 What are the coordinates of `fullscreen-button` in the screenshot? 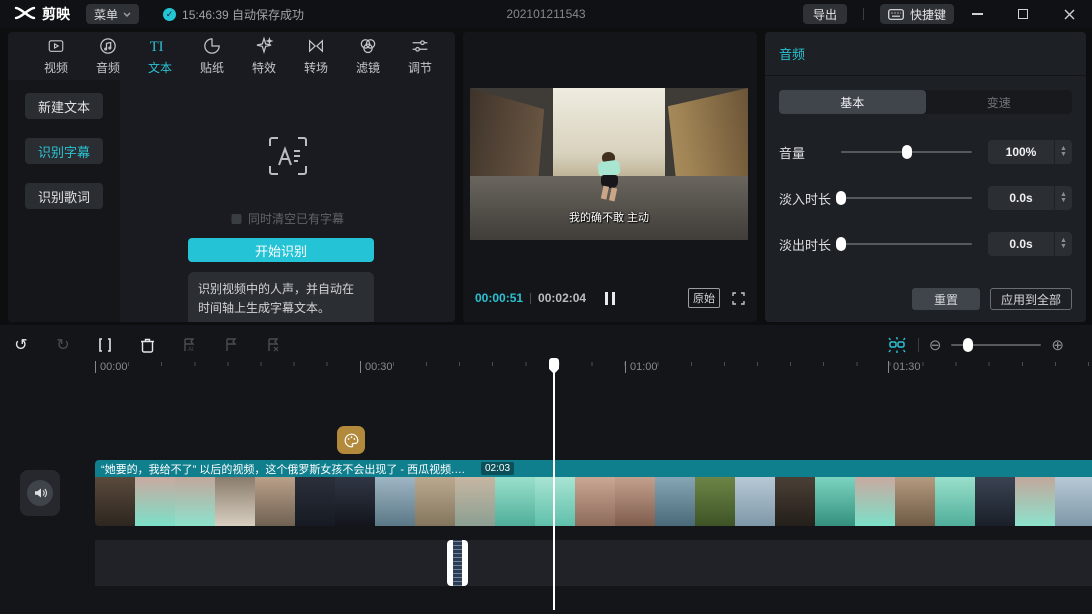 It's located at (738, 298).